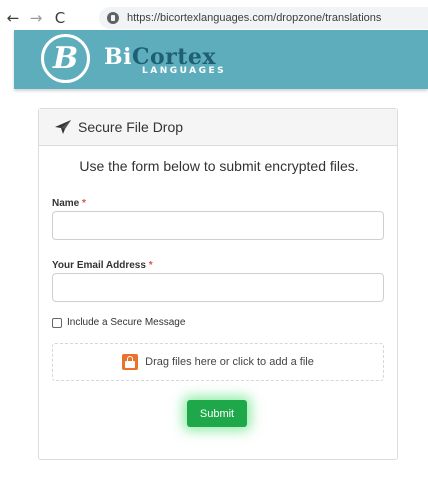 The height and width of the screenshot is (479, 428). I want to click on card-header: Secure File Drop, so click(218, 127).